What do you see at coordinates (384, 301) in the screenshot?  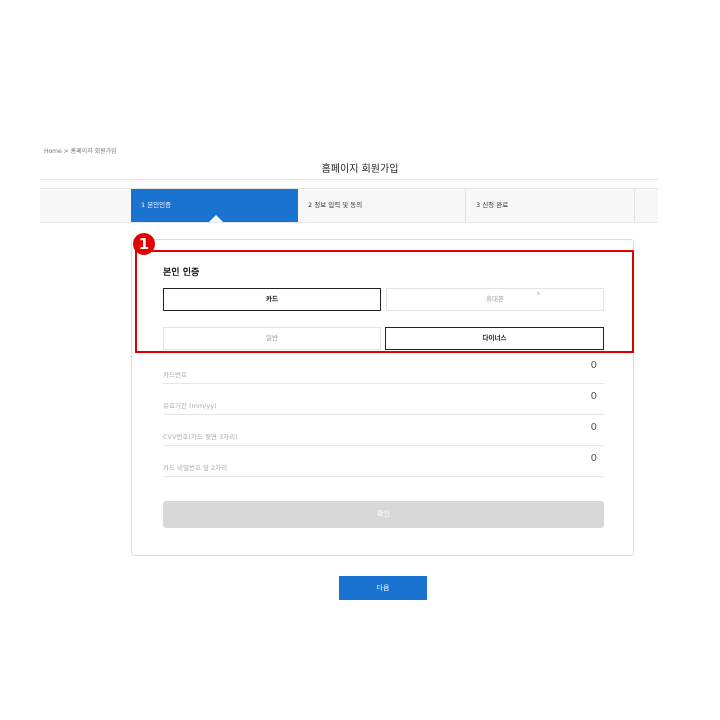 I see `annotation-highlight-box` at bounding box center [384, 301].